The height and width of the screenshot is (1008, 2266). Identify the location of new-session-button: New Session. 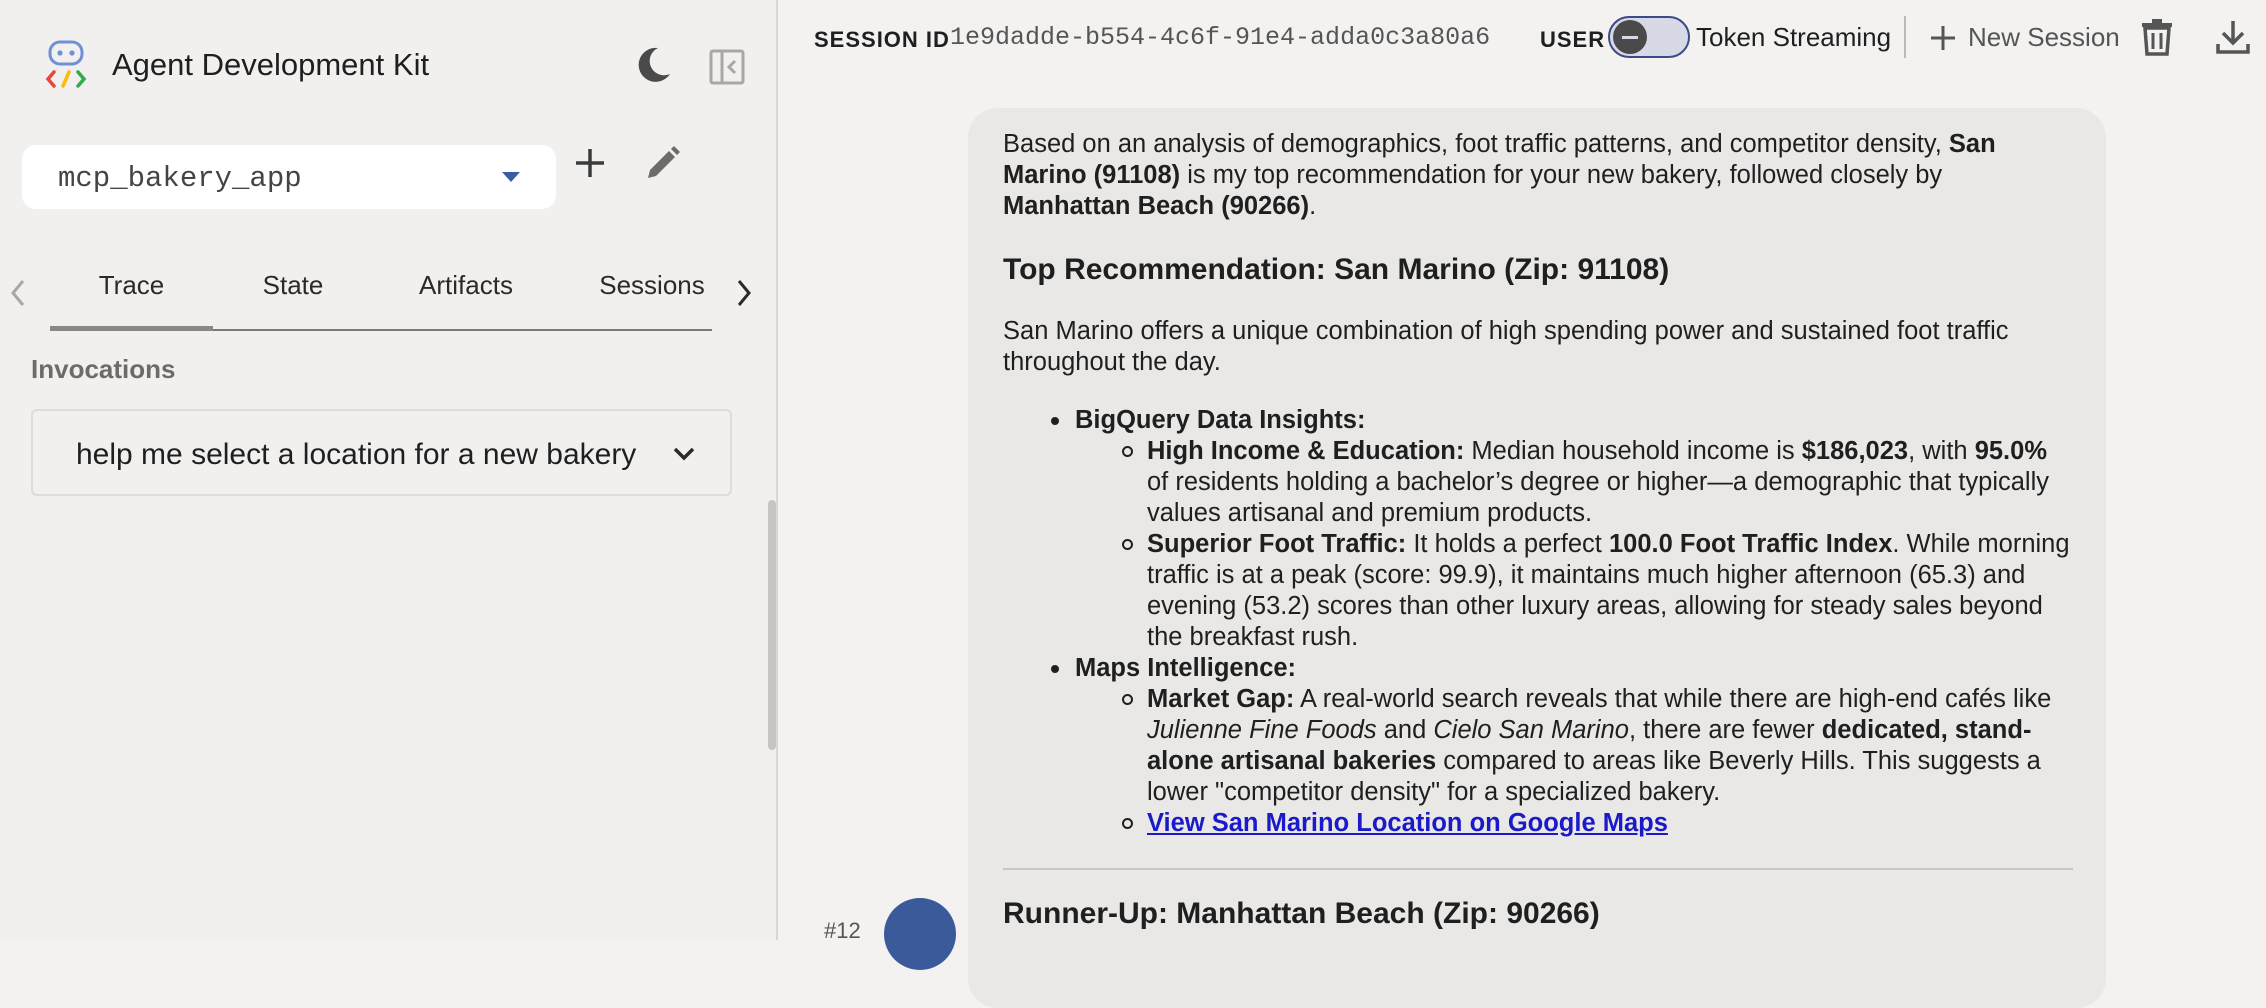
(2044, 37).